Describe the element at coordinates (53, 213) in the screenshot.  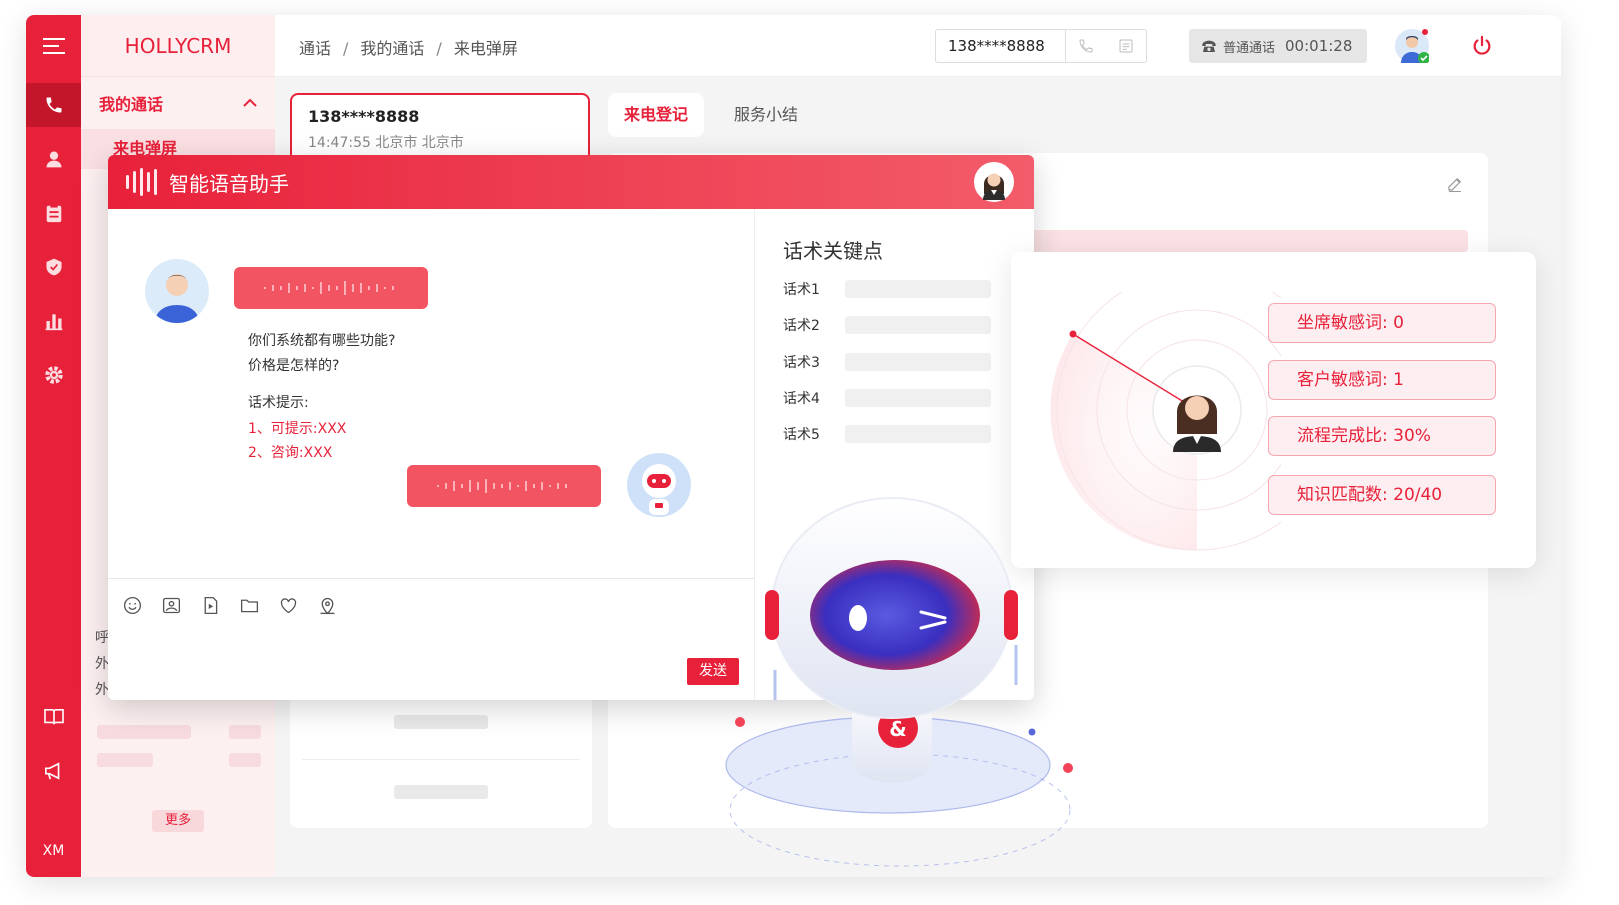
I see `clipboard-icon` at that location.